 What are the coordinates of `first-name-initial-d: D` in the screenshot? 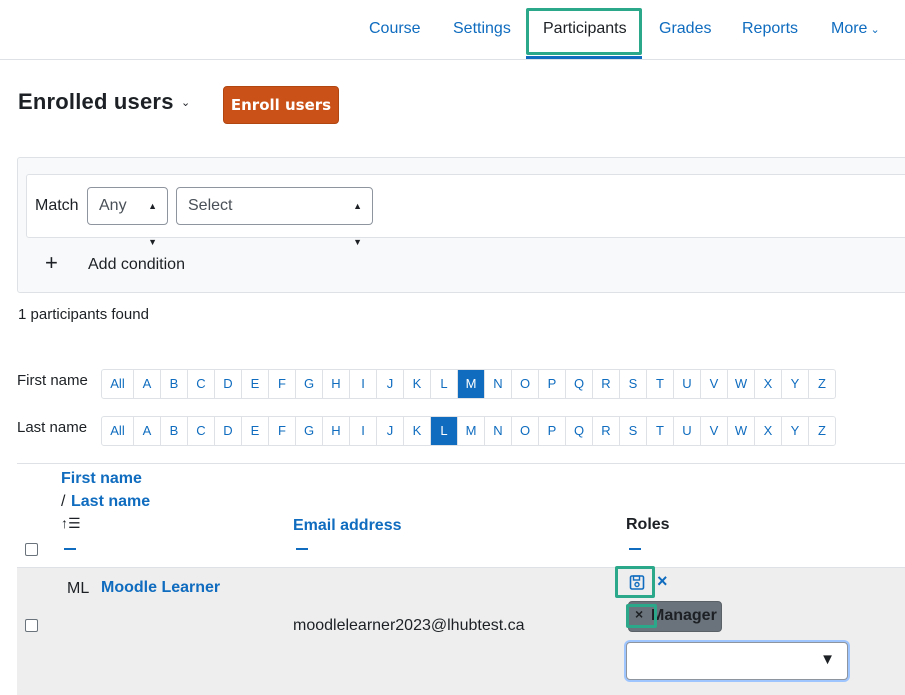 It's located at (227, 384).